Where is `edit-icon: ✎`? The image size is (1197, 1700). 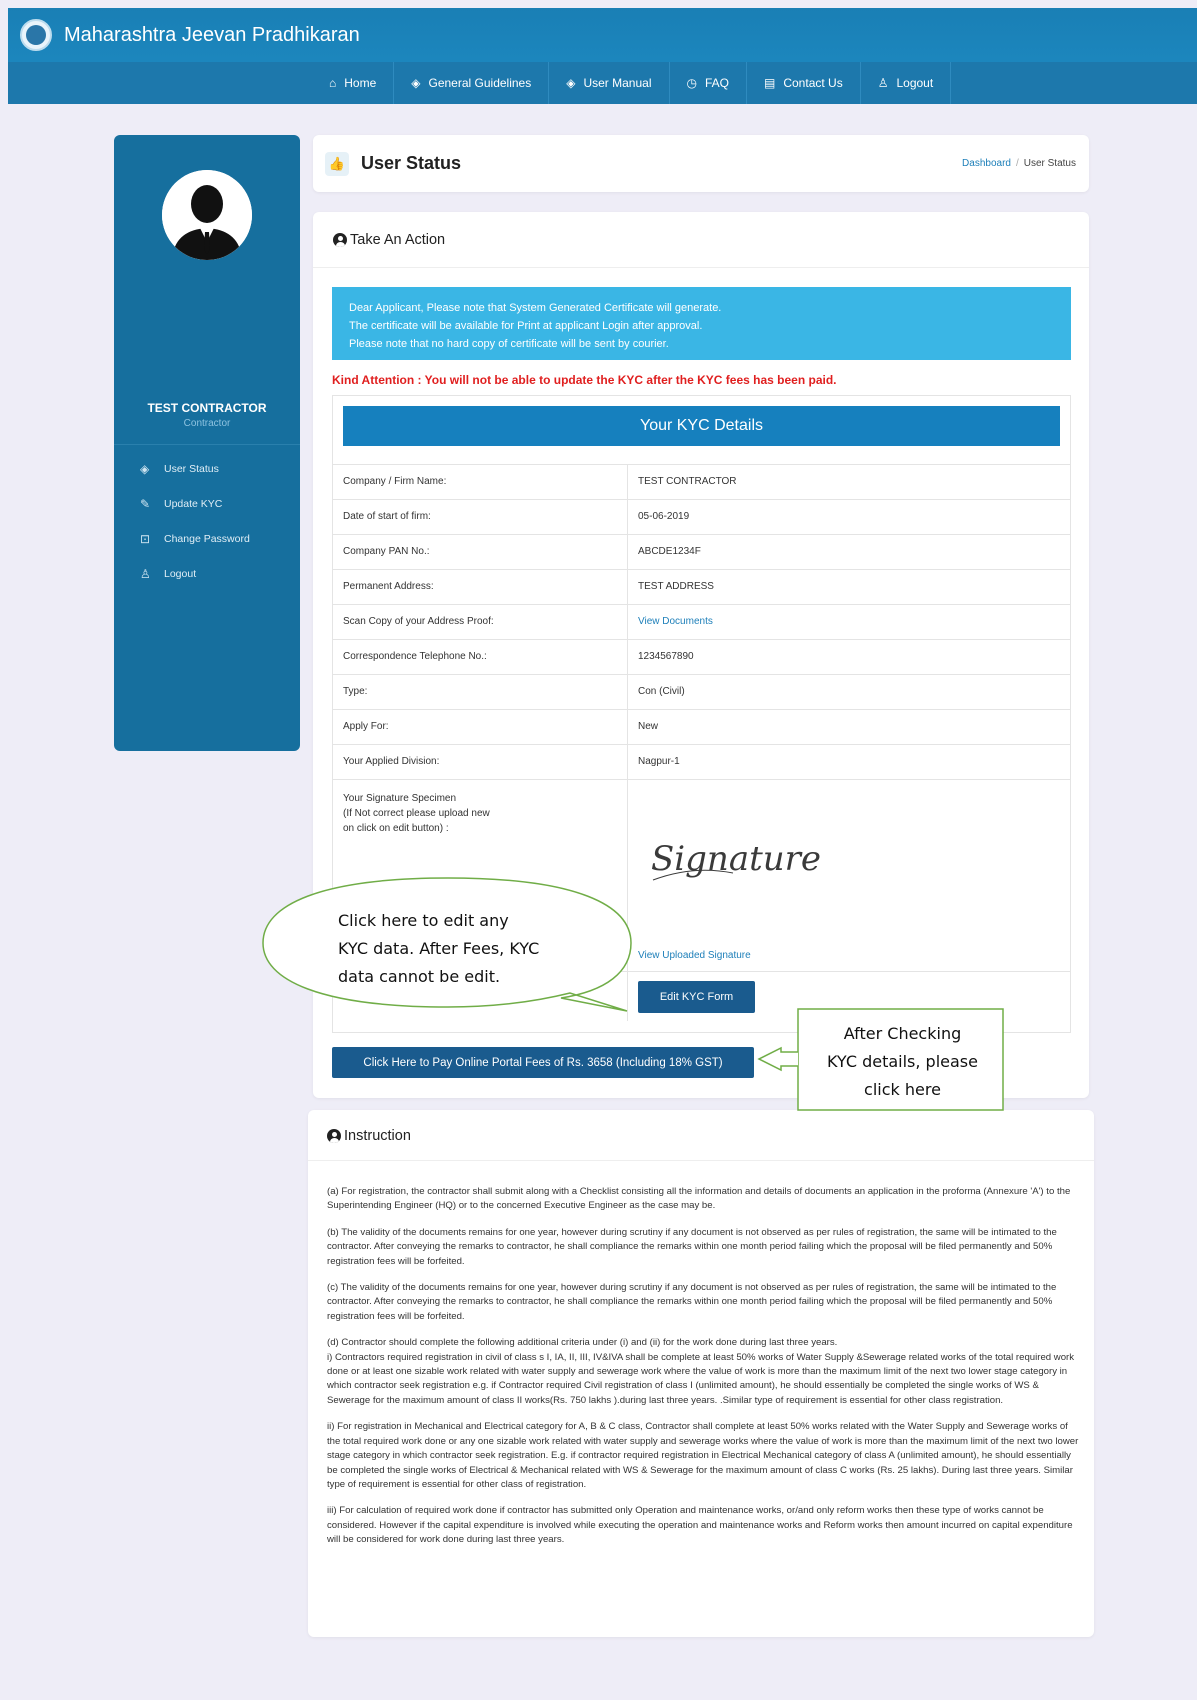 edit-icon: ✎ is located at coordinates (145, 503).